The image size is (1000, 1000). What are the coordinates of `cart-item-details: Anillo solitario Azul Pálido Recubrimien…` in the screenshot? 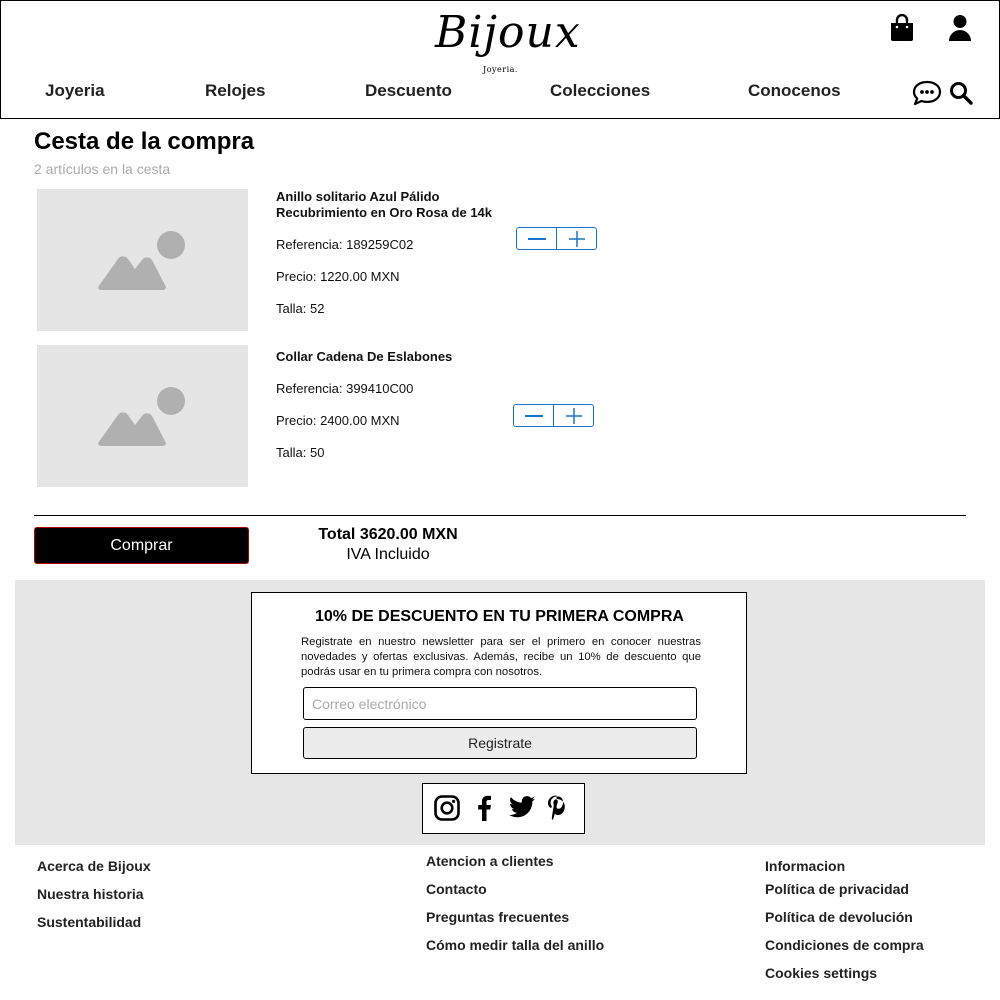 It's located at (384, 252).